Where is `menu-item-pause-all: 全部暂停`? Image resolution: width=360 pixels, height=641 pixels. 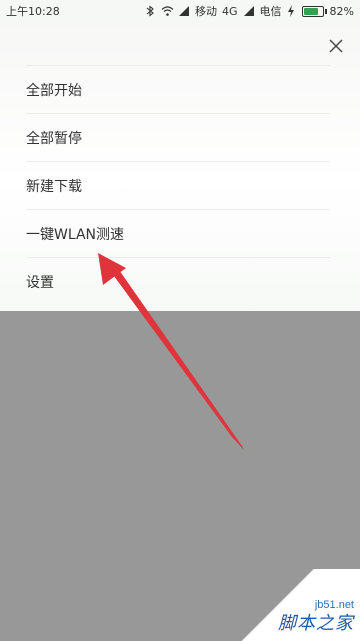
menu-item-pause-all: 全部暂停 is located at coordinates (178, 137).